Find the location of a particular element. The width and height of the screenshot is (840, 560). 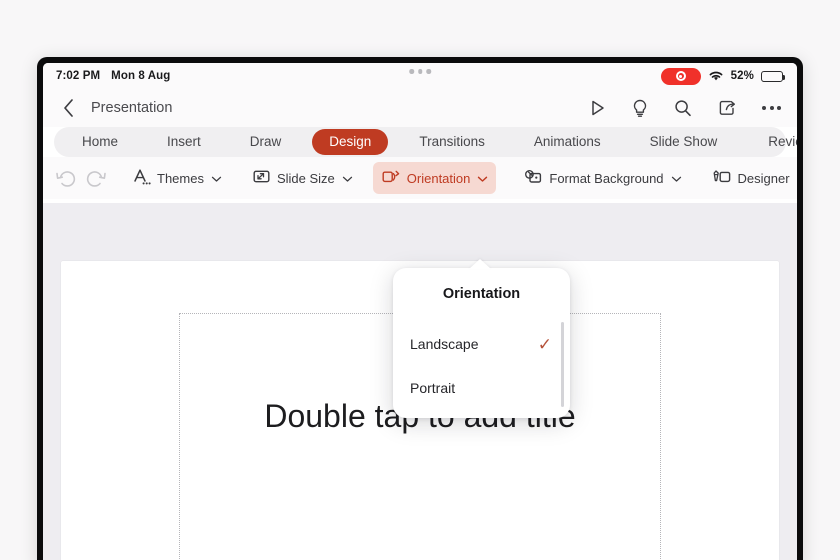

status-time: 7:02 PM is located at coordinates (78, 76).